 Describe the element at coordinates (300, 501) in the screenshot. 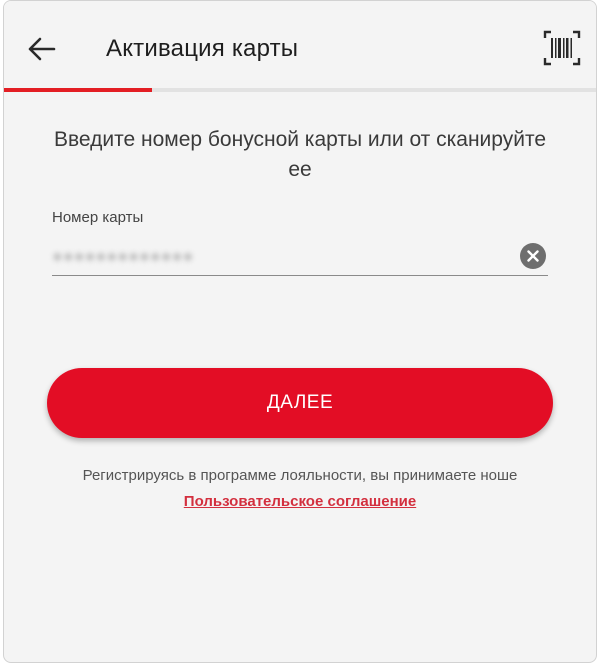

I see `user-agreement-link: Пользовательское соглашение` at that location.